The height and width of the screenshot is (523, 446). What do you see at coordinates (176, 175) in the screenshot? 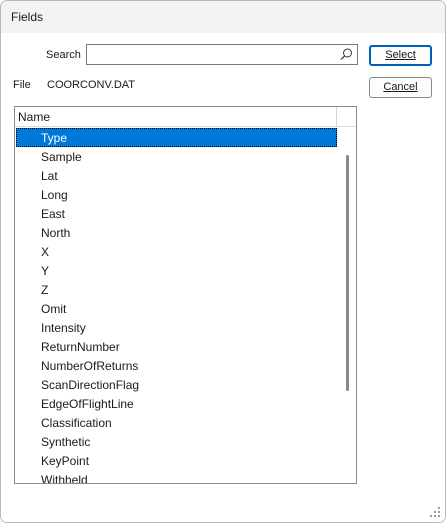
I see `list-item: Lat` at bounding box center [176, 175].